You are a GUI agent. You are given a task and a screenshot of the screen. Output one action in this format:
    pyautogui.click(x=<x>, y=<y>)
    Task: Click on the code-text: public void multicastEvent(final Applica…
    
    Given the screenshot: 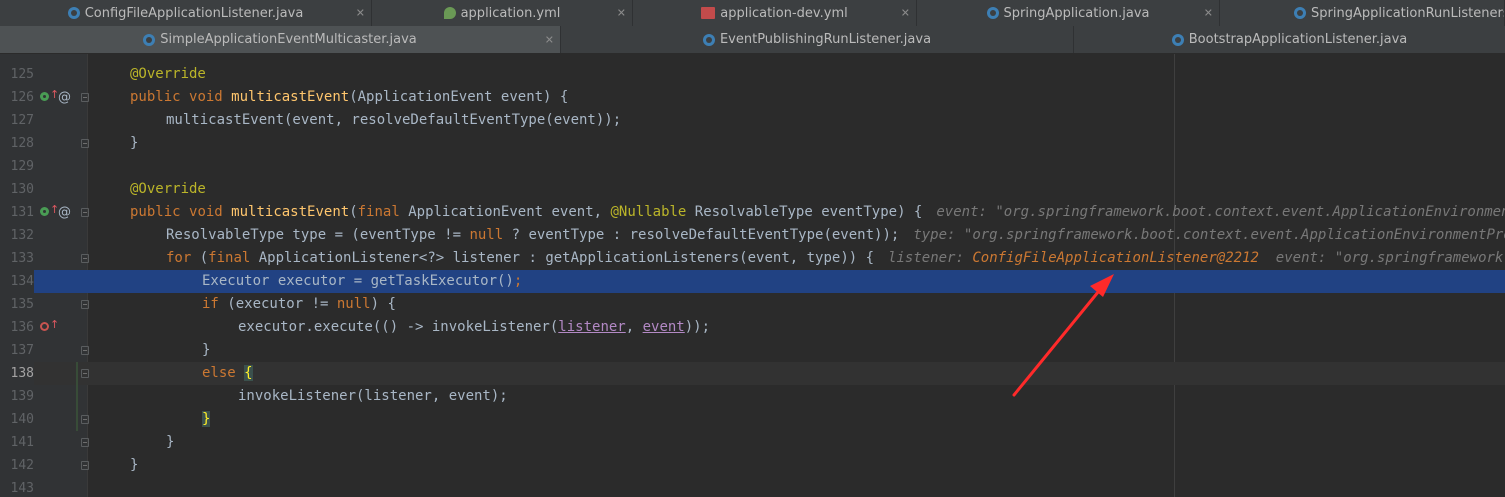 What is the action you would take?
    pyautogui.click(x=817, y=212)
    